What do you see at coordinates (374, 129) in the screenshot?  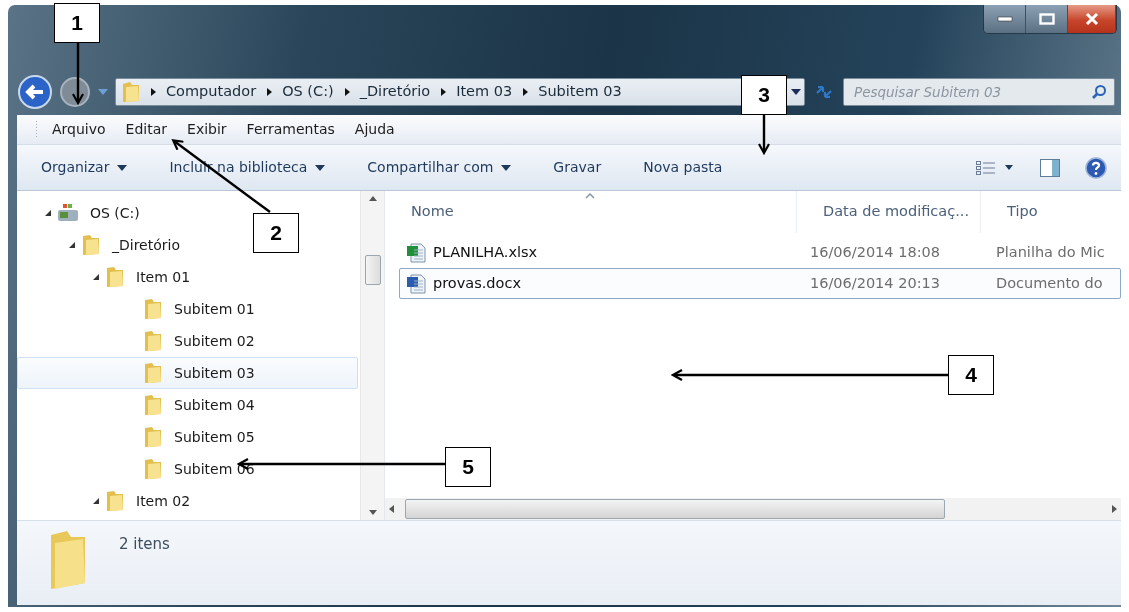 I see `menu-item: Ajuda` at bounding box center [374, 129].